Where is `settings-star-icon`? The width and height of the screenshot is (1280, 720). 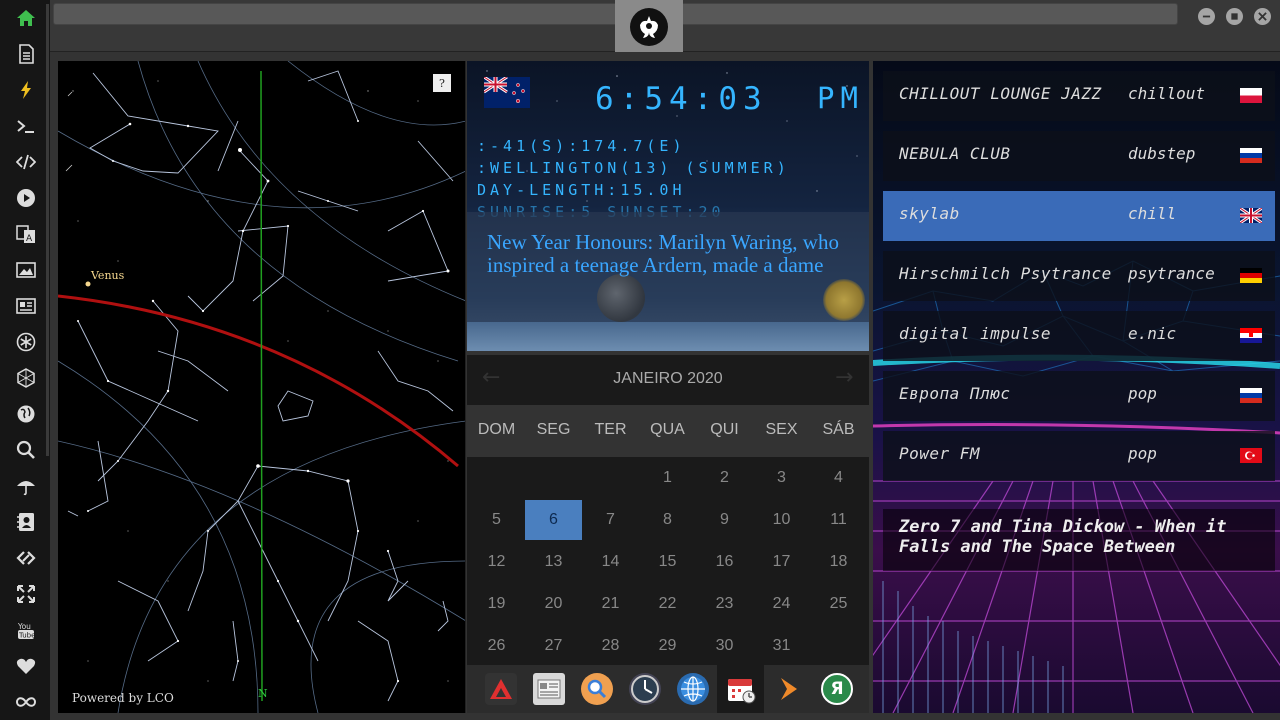
settings-star-icon is located at coordinates (26, 342).